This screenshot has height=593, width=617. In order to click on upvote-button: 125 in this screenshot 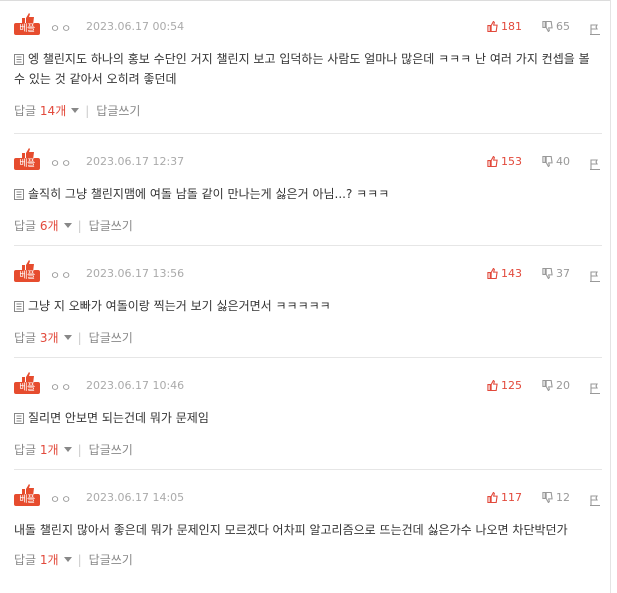, I will do `click(504, 385)`.